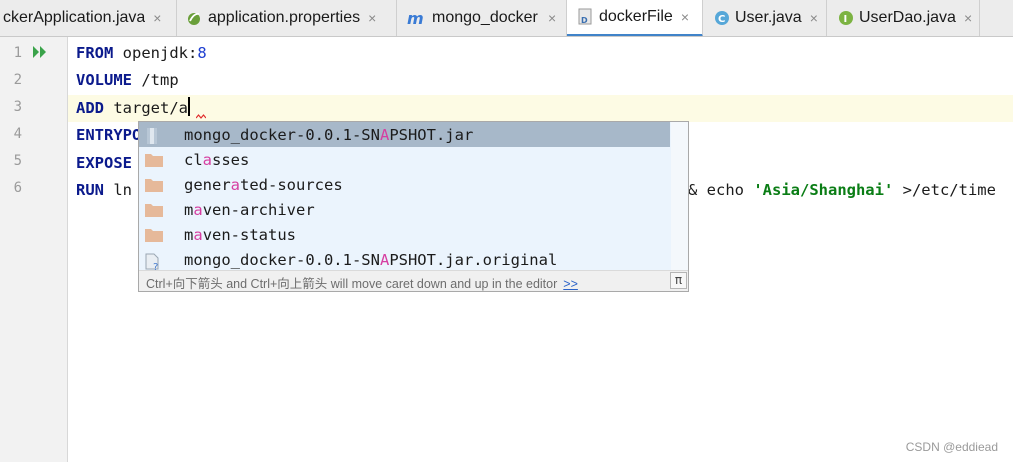  Describe the element at coordinates (202, 53) in the screenshot. I see `number-literal: 8` at that location.